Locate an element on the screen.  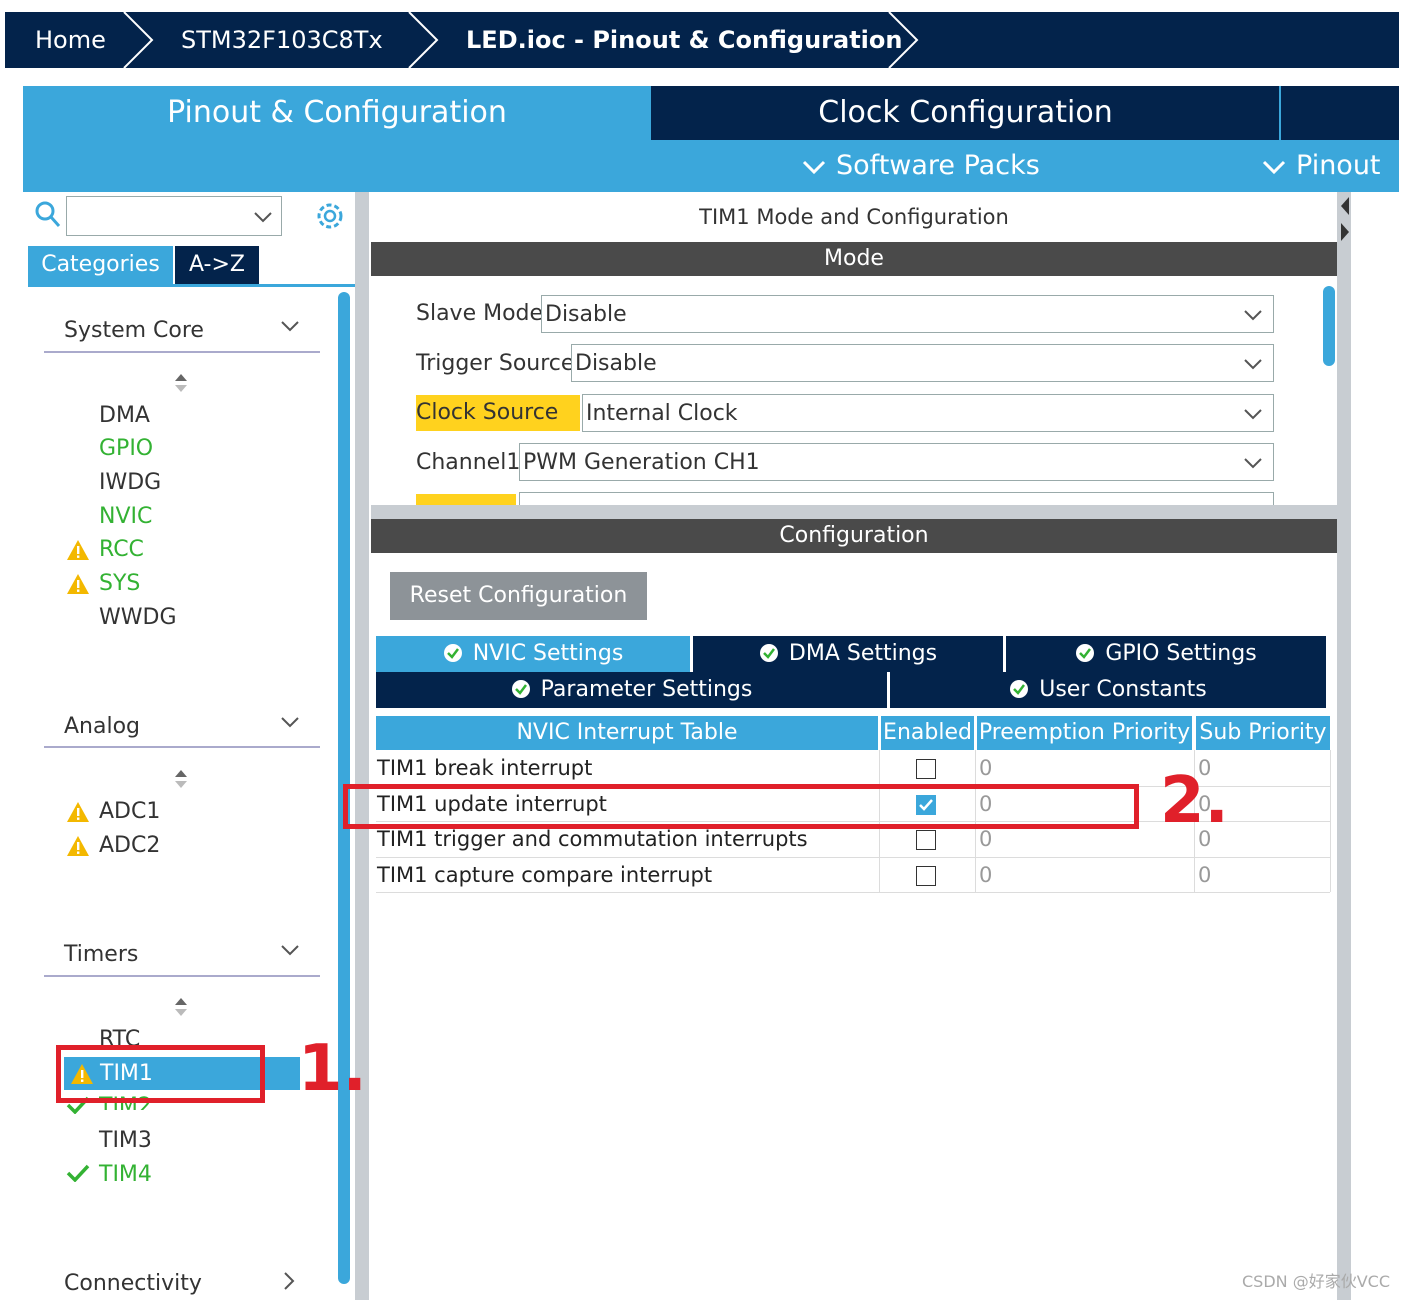
tab-user-constants-label: User Constants is located at coordinates (1123, 689).